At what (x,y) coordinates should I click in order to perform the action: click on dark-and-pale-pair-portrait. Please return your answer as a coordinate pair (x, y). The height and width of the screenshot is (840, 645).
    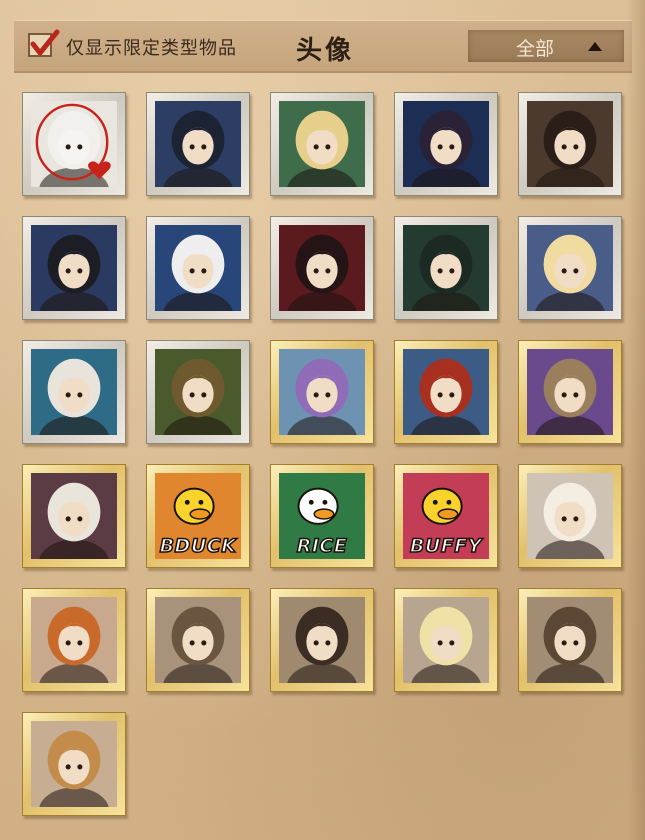
    Looking at the image, I should click on (446, 144).